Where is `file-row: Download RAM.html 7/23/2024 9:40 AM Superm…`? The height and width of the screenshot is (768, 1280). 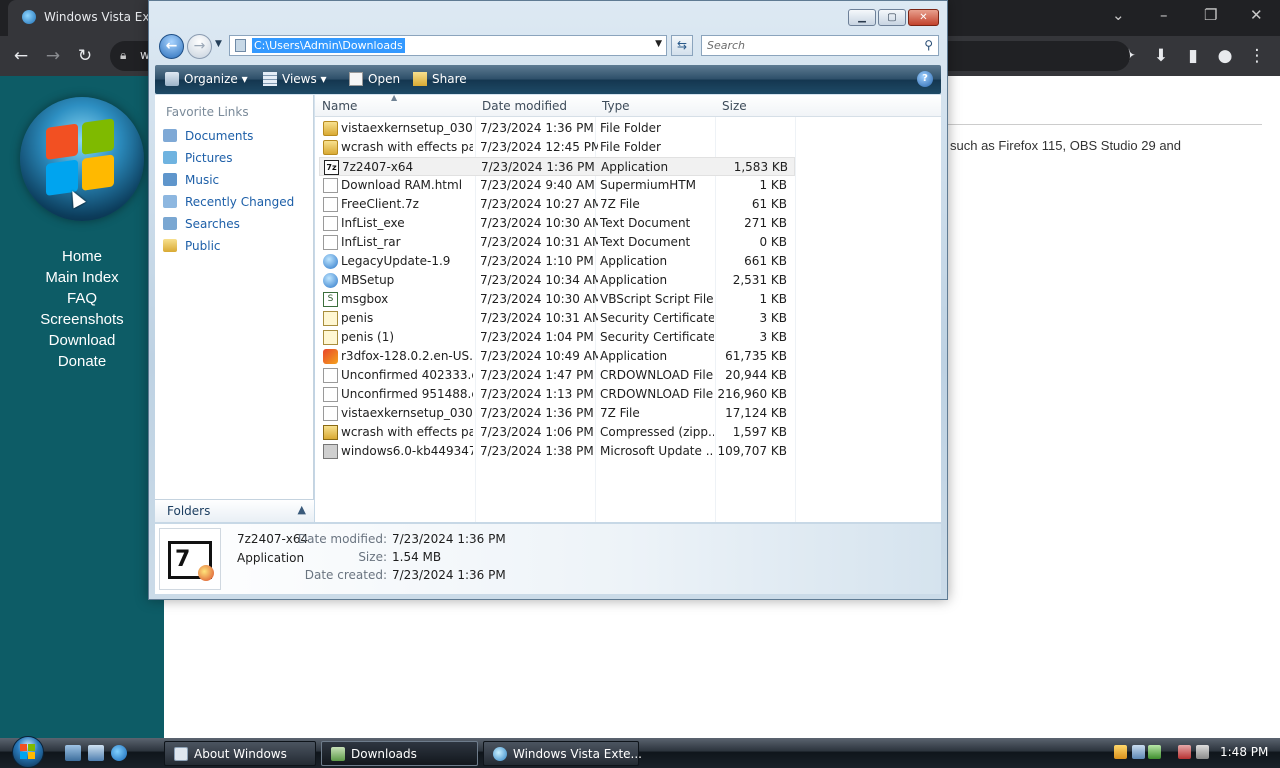
file-row: Download RAM.html 7/23/2024 9:40 AM Superm… is located at coordinates (557, 185).